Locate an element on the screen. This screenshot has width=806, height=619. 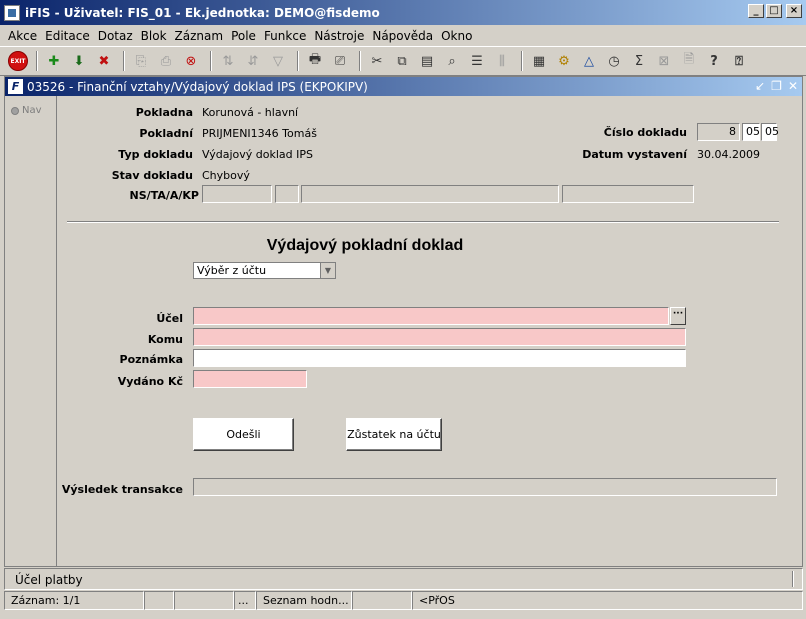
document-icon: 🗎 is located at coordinates (689, 61).